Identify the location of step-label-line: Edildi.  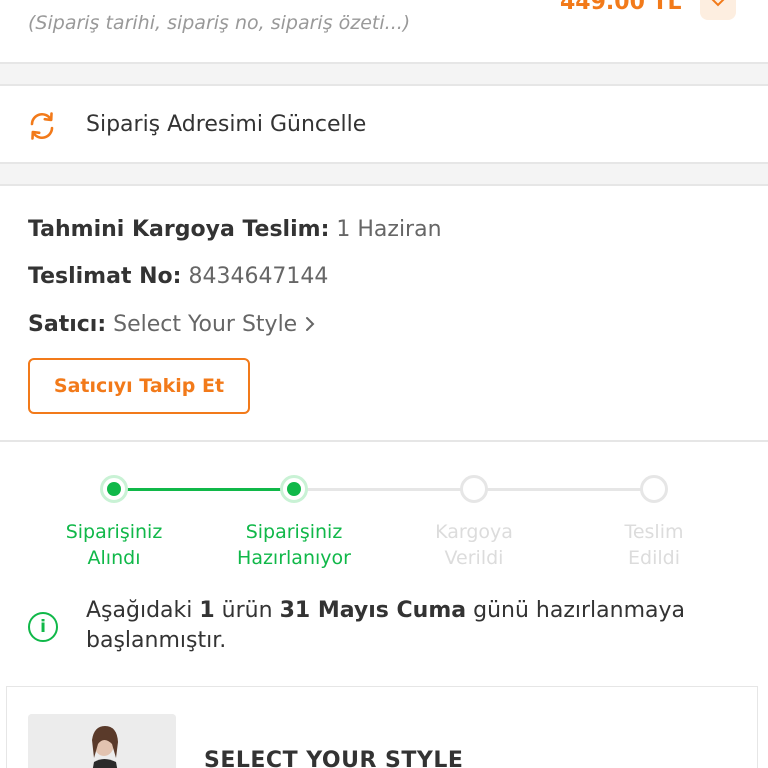
(654, 558).